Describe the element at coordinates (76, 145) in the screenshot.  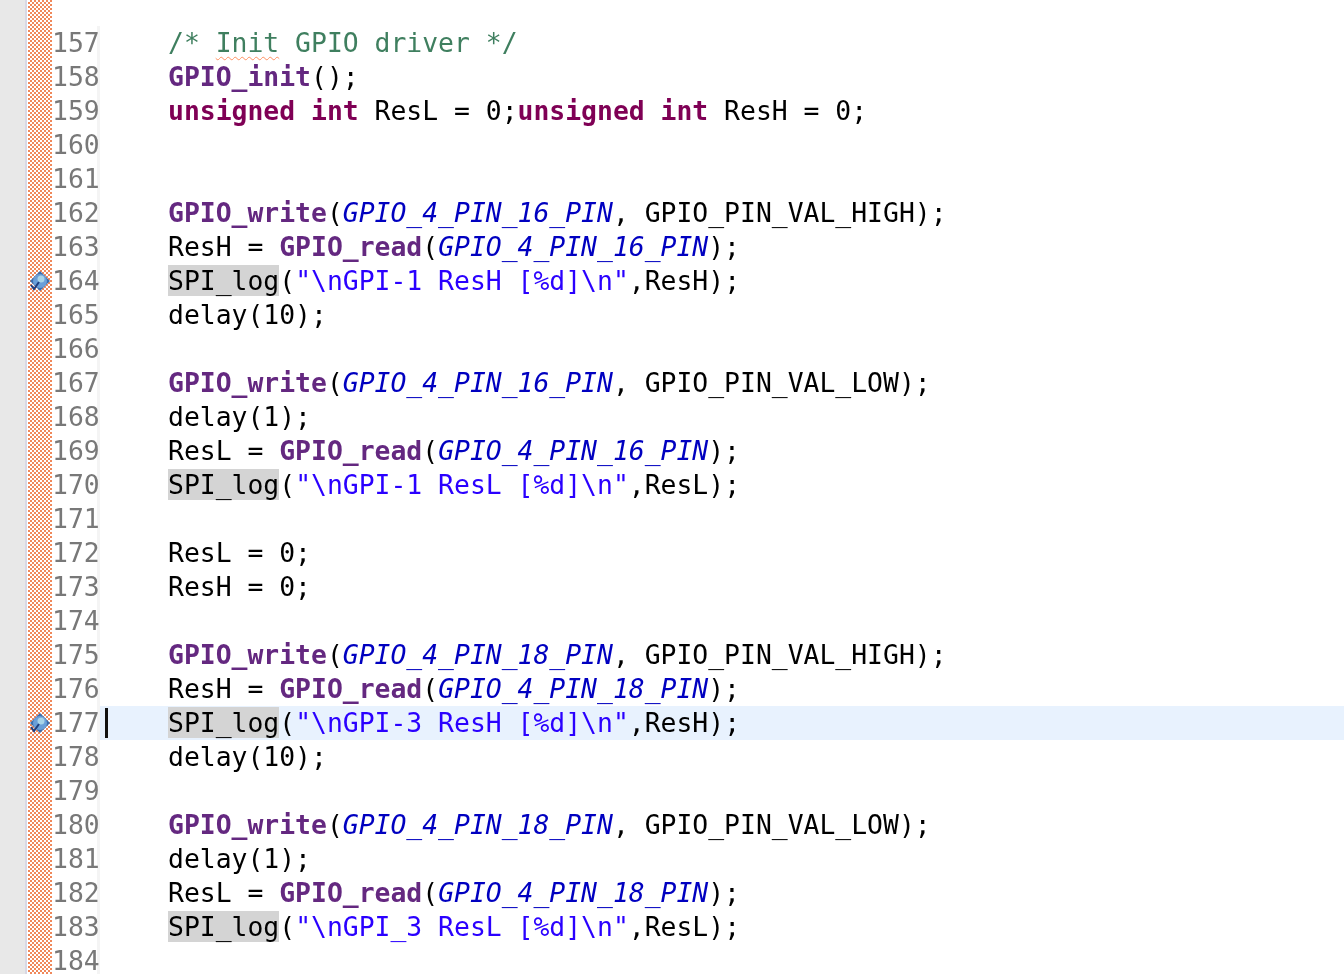
I see `line-number: 160` at that location.